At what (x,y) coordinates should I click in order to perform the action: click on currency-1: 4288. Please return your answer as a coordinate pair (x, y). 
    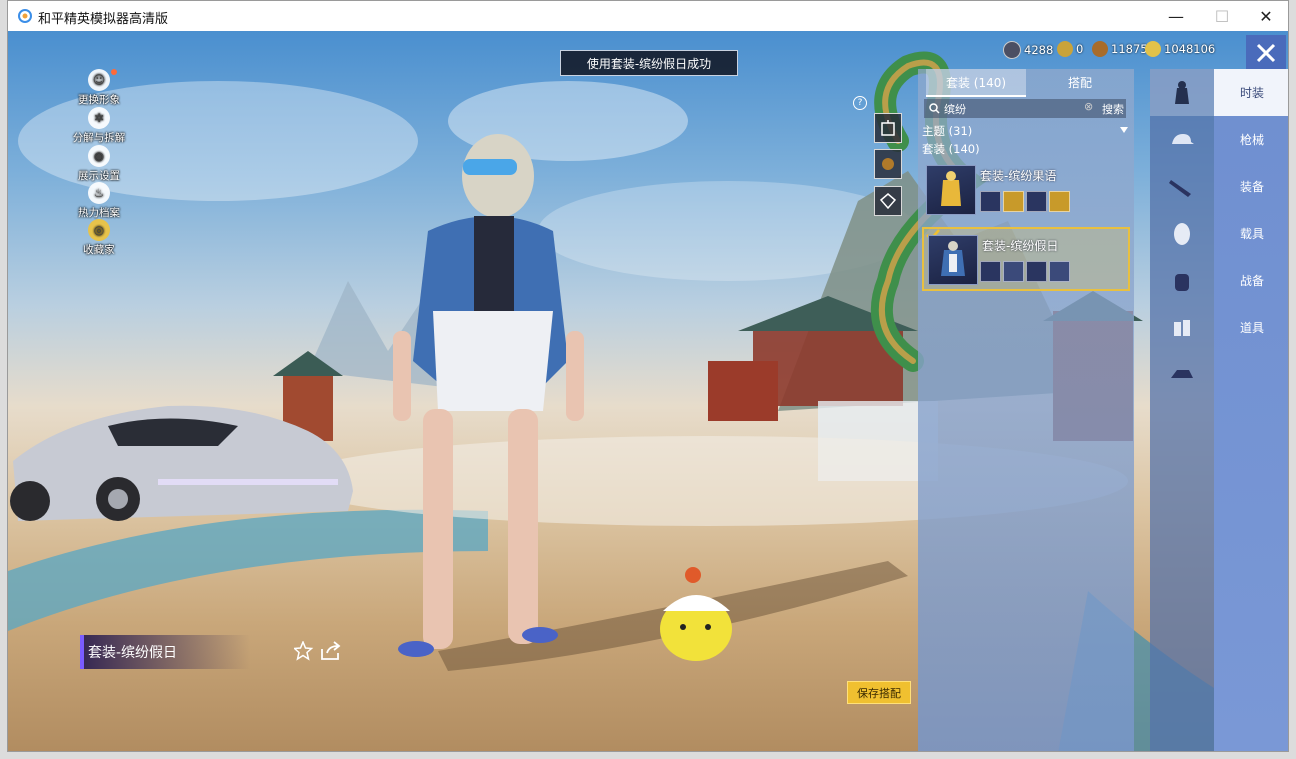
    Looking at the image, I should click on (1028, 50).